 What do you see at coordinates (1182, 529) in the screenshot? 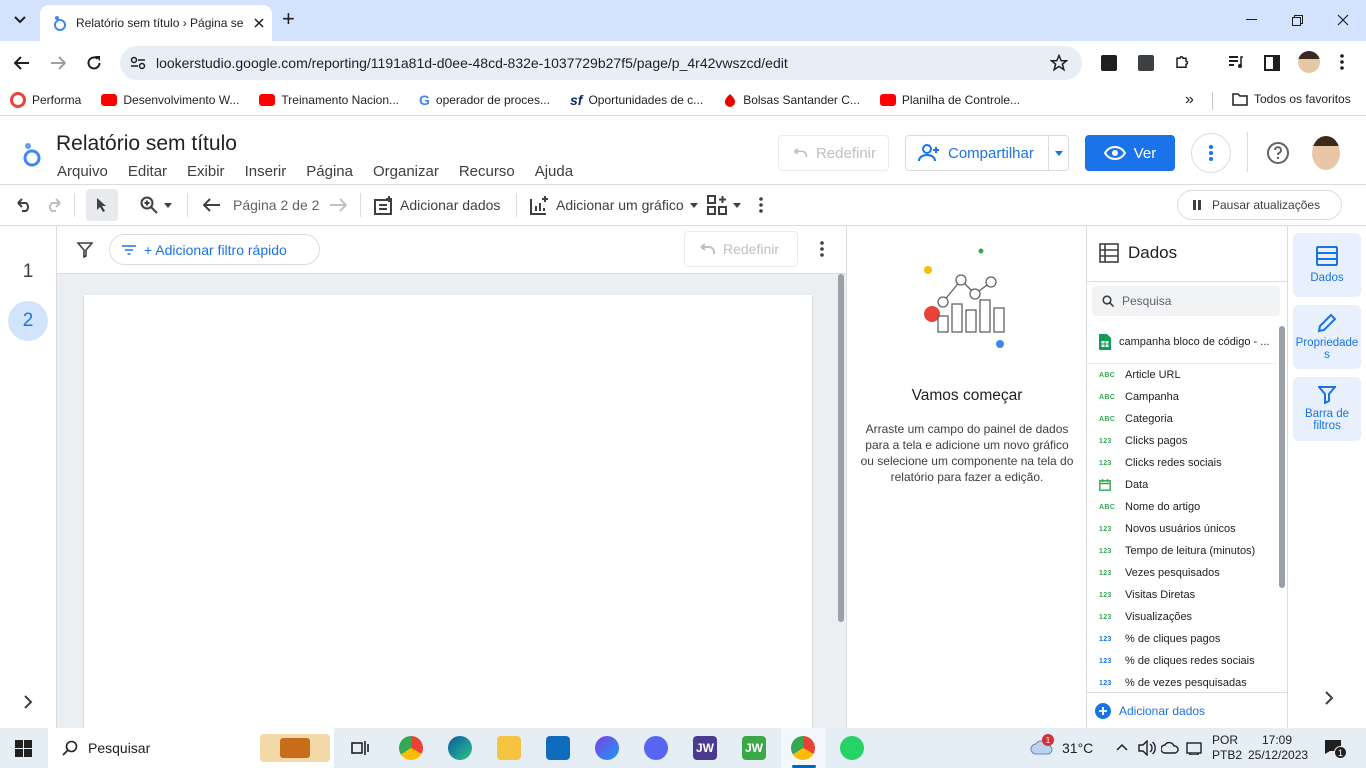
I see `field-item: 123 Novos usuários únicos` at bounding box center [1182, 529].